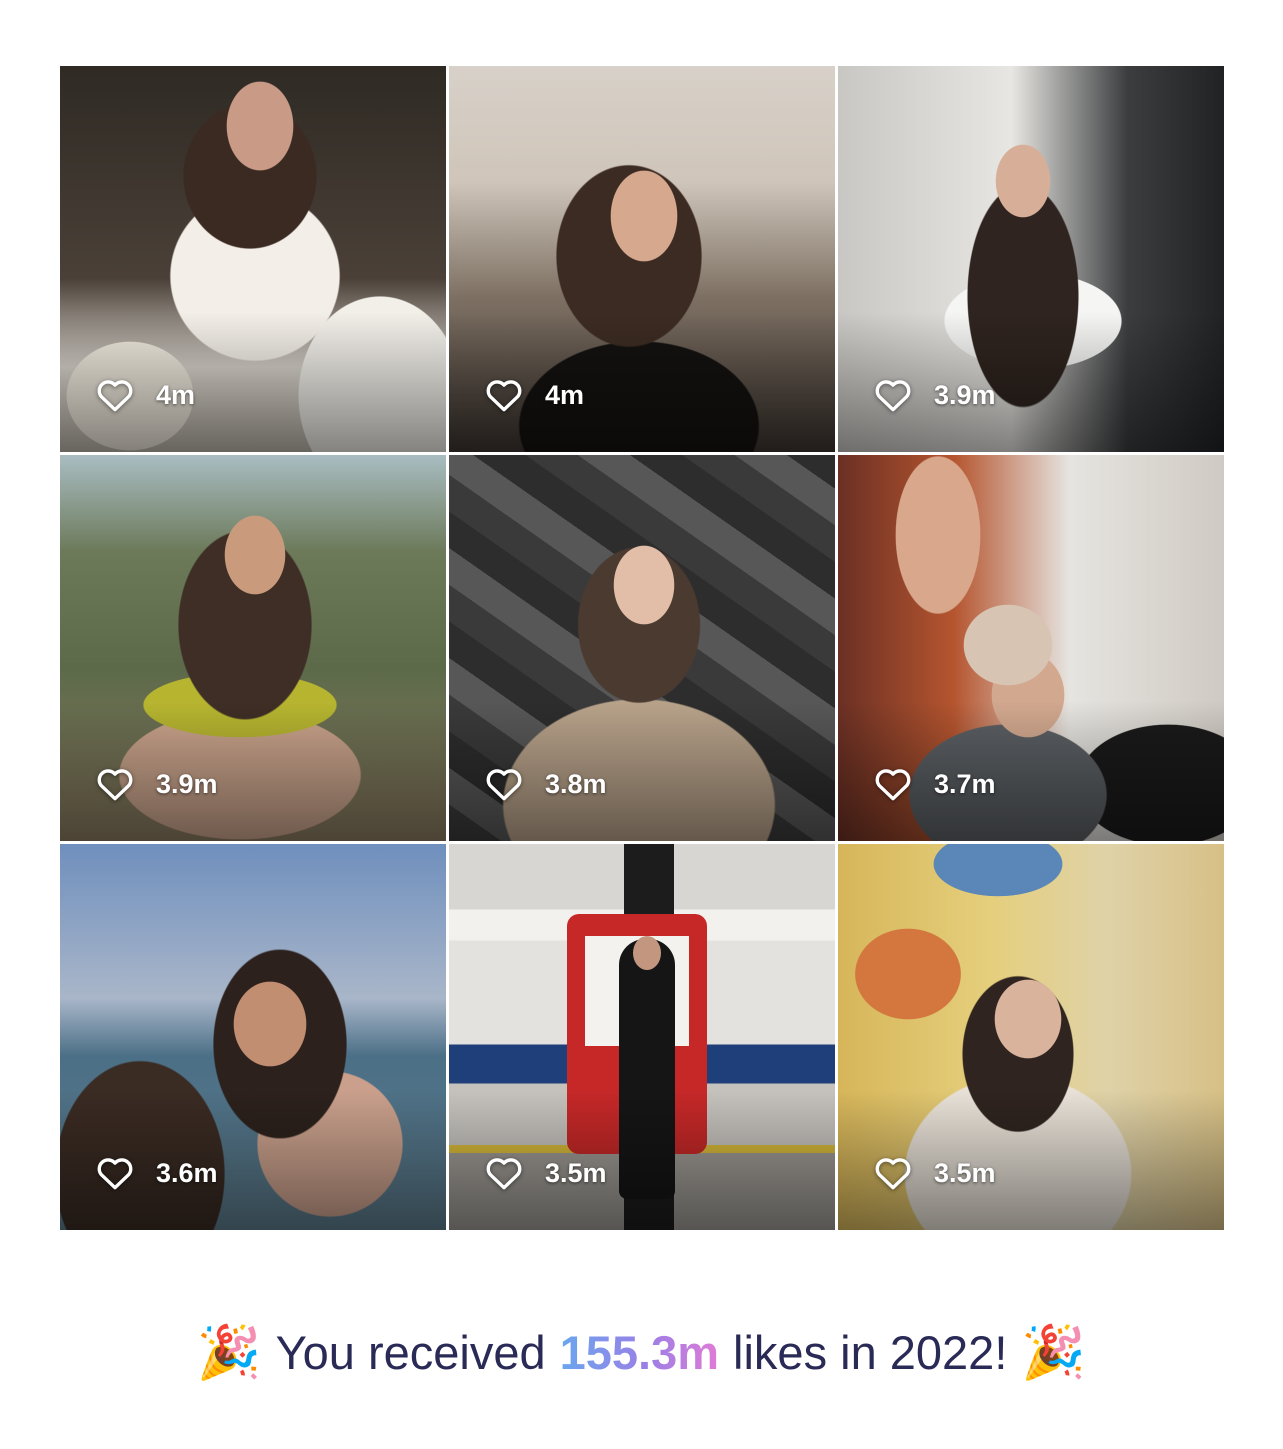 This screenshot has height=1449, width=1283. I want to click on post-tile-5: 3.8m, so click(642, 648).